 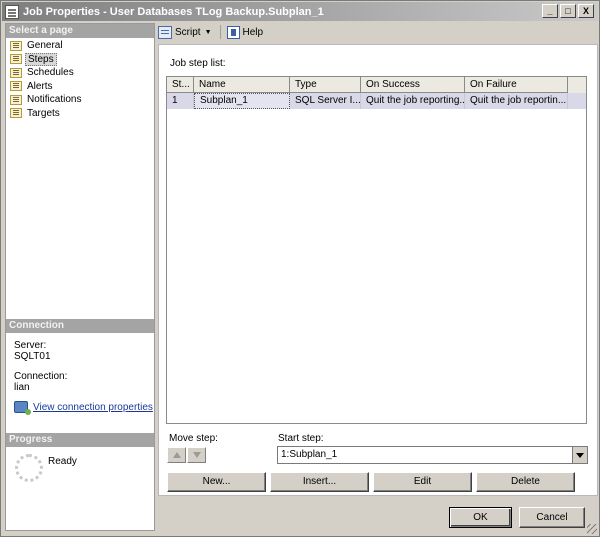 What do you see at coordinates (525, 482) in the screenshot?
I see `delete-step-button: Delete` at bounding box center [525, 482].